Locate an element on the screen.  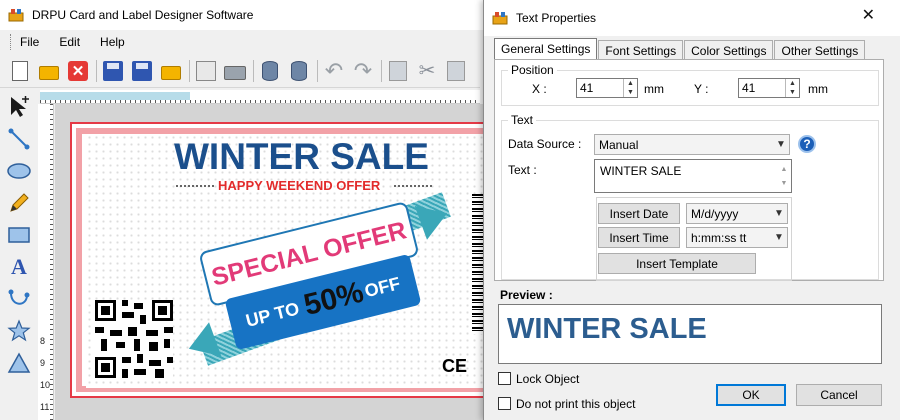
tool-select is located at coordinates (19, 107).